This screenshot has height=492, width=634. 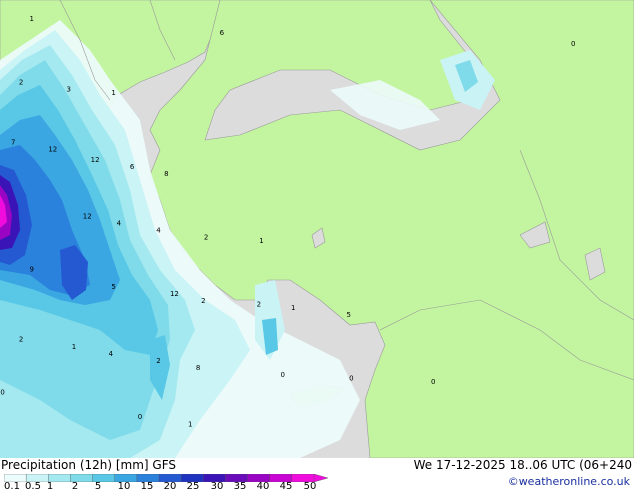 What do you see at coordinates (12, 486) in the screenshot?
I see `legend-label: 0.1` at bounding box center [12, 486].